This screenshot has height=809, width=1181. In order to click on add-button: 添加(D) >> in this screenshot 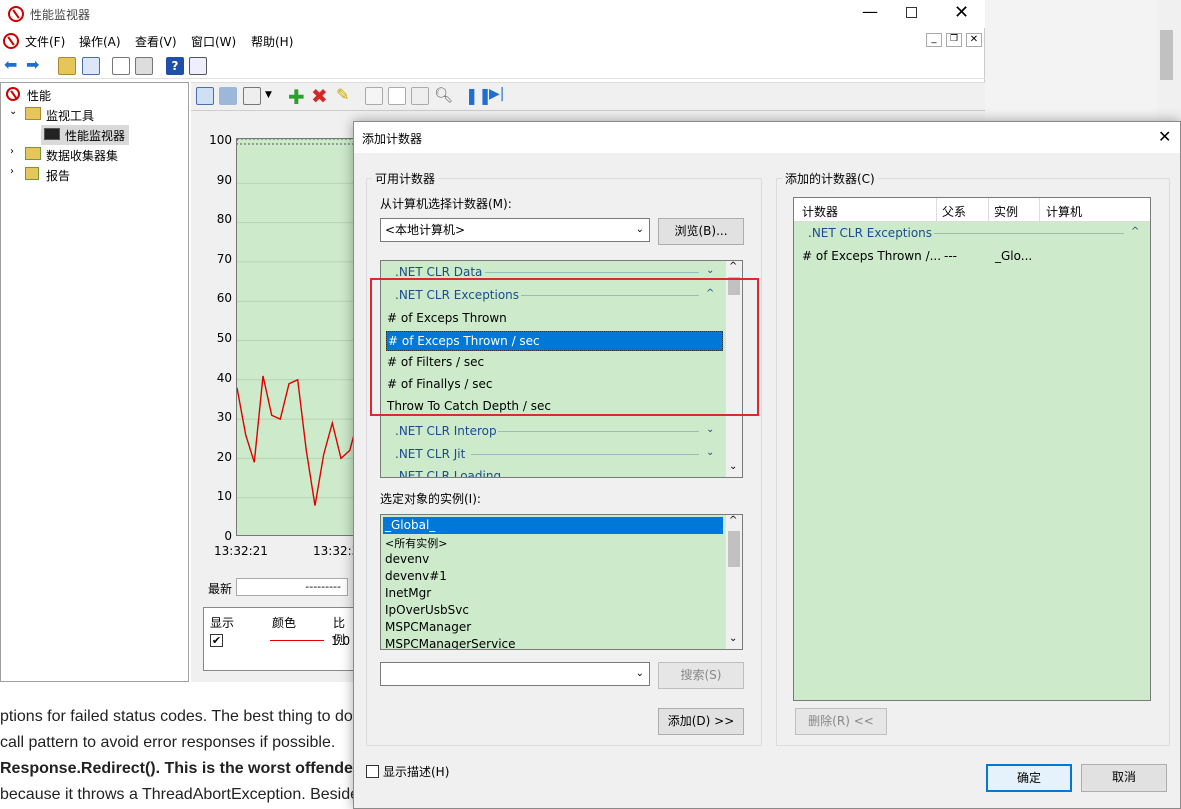, I will do `click(701, 721)`.